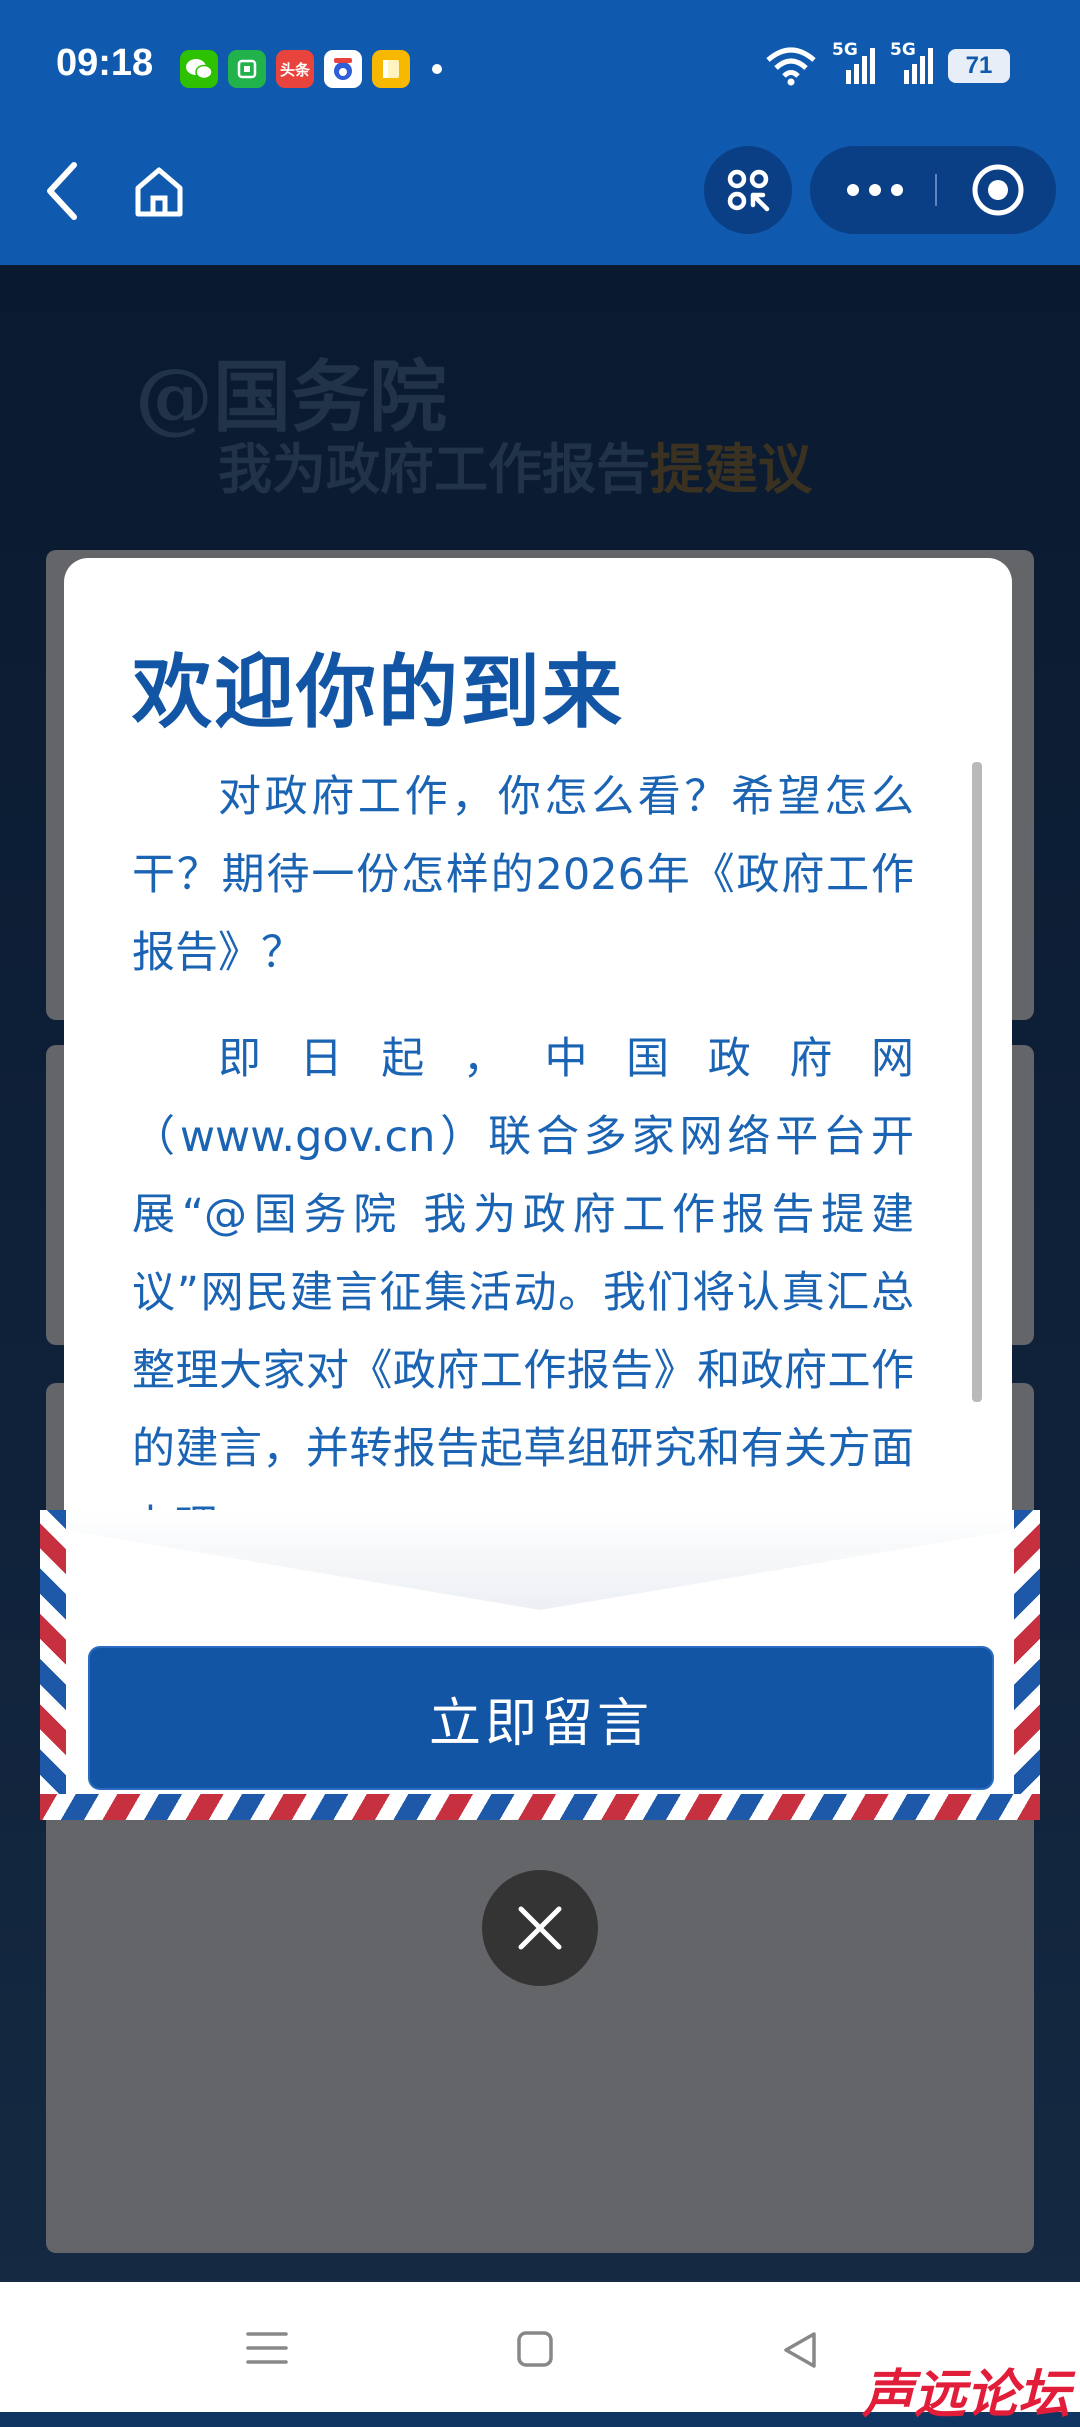 This screenshot has width=1080, height=2427. I want to click on status-bar: 09:18 头条 5G 5G 71, so click(540, 70).